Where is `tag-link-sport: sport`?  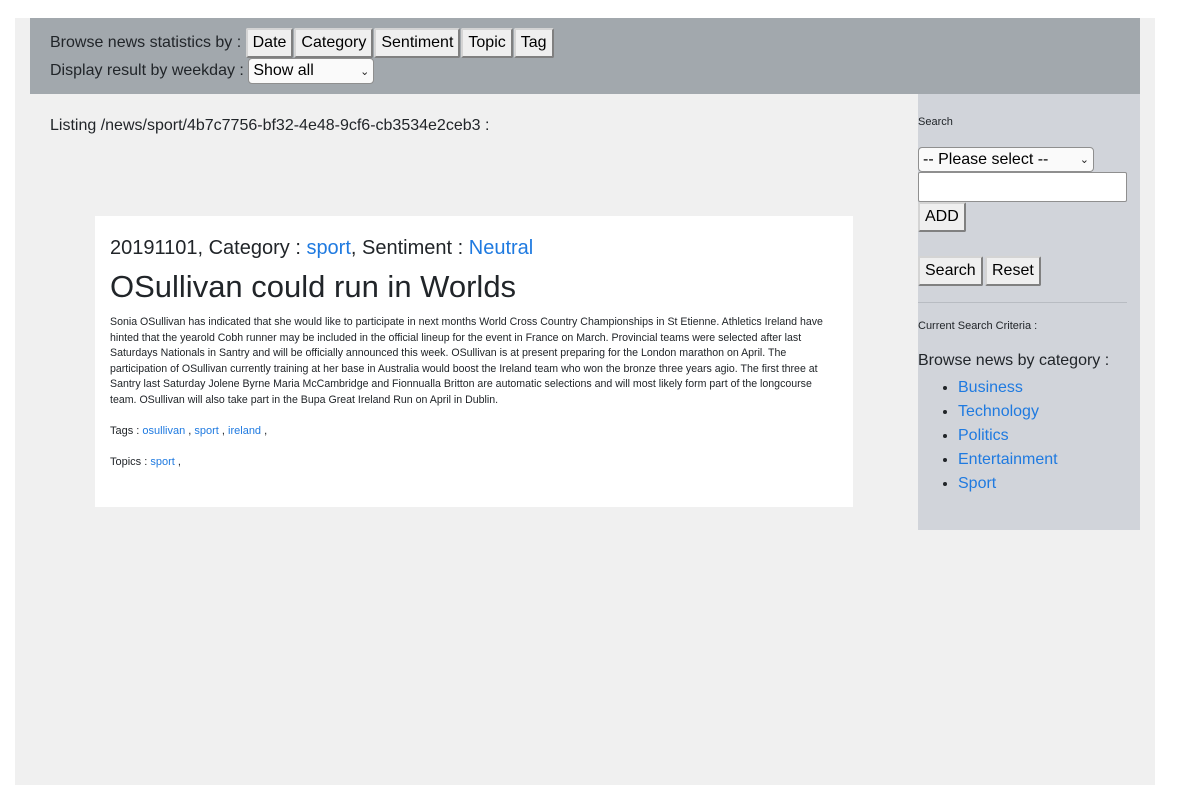
tag-link-sport: sport is located at coordinates (206, 431).